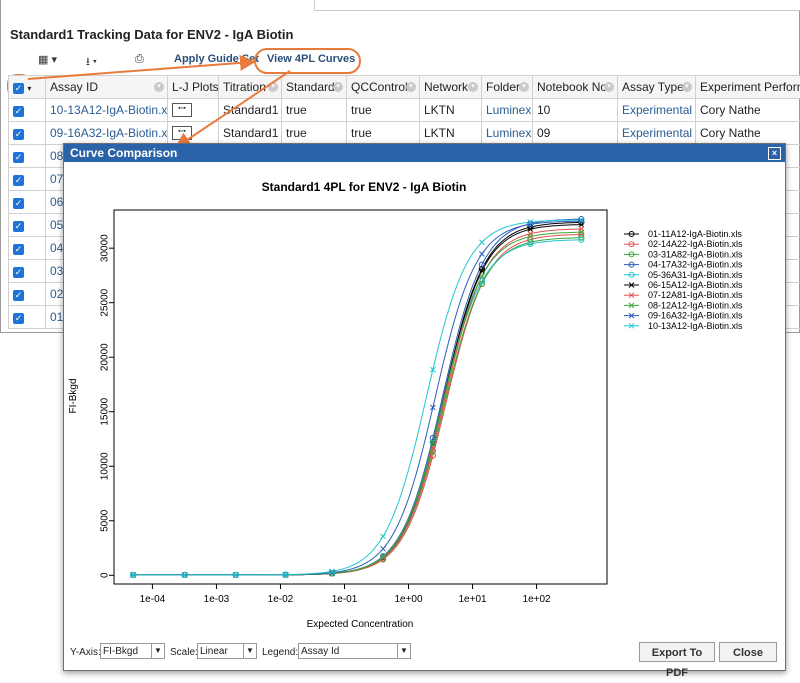 This screenshot has height=683, width=800. I want to click on col-assay-id: Assay ID▾, so click(107, 87).